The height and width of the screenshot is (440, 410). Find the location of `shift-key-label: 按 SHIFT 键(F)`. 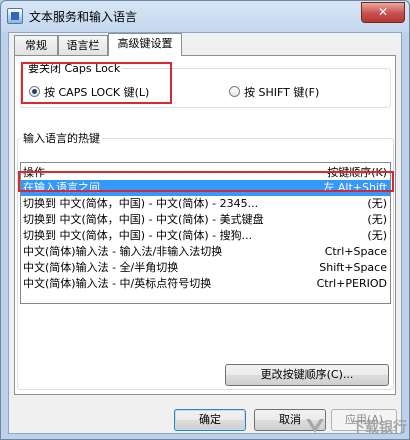

shift-key-label: 按 SHIFT 键(F) is located at coordinates (281, 92).